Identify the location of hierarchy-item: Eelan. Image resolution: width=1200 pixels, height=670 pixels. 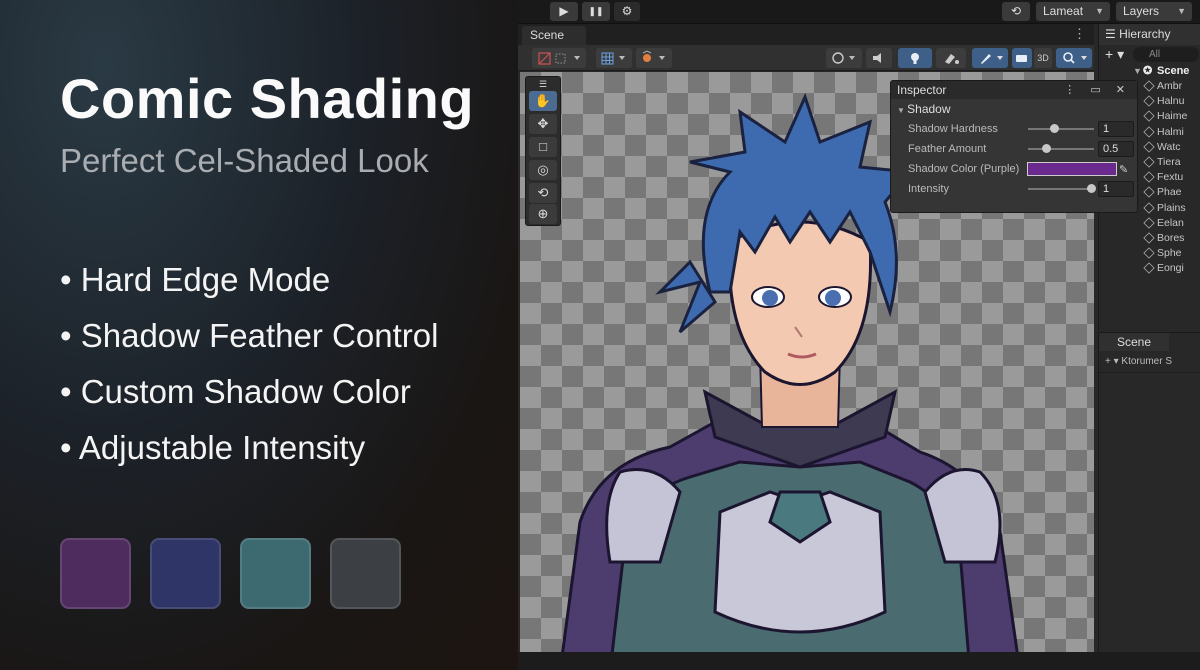
(1149, 223).